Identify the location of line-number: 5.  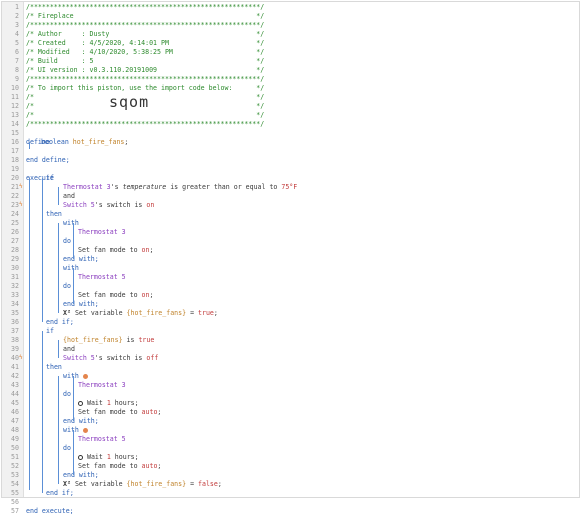
(17, 43).